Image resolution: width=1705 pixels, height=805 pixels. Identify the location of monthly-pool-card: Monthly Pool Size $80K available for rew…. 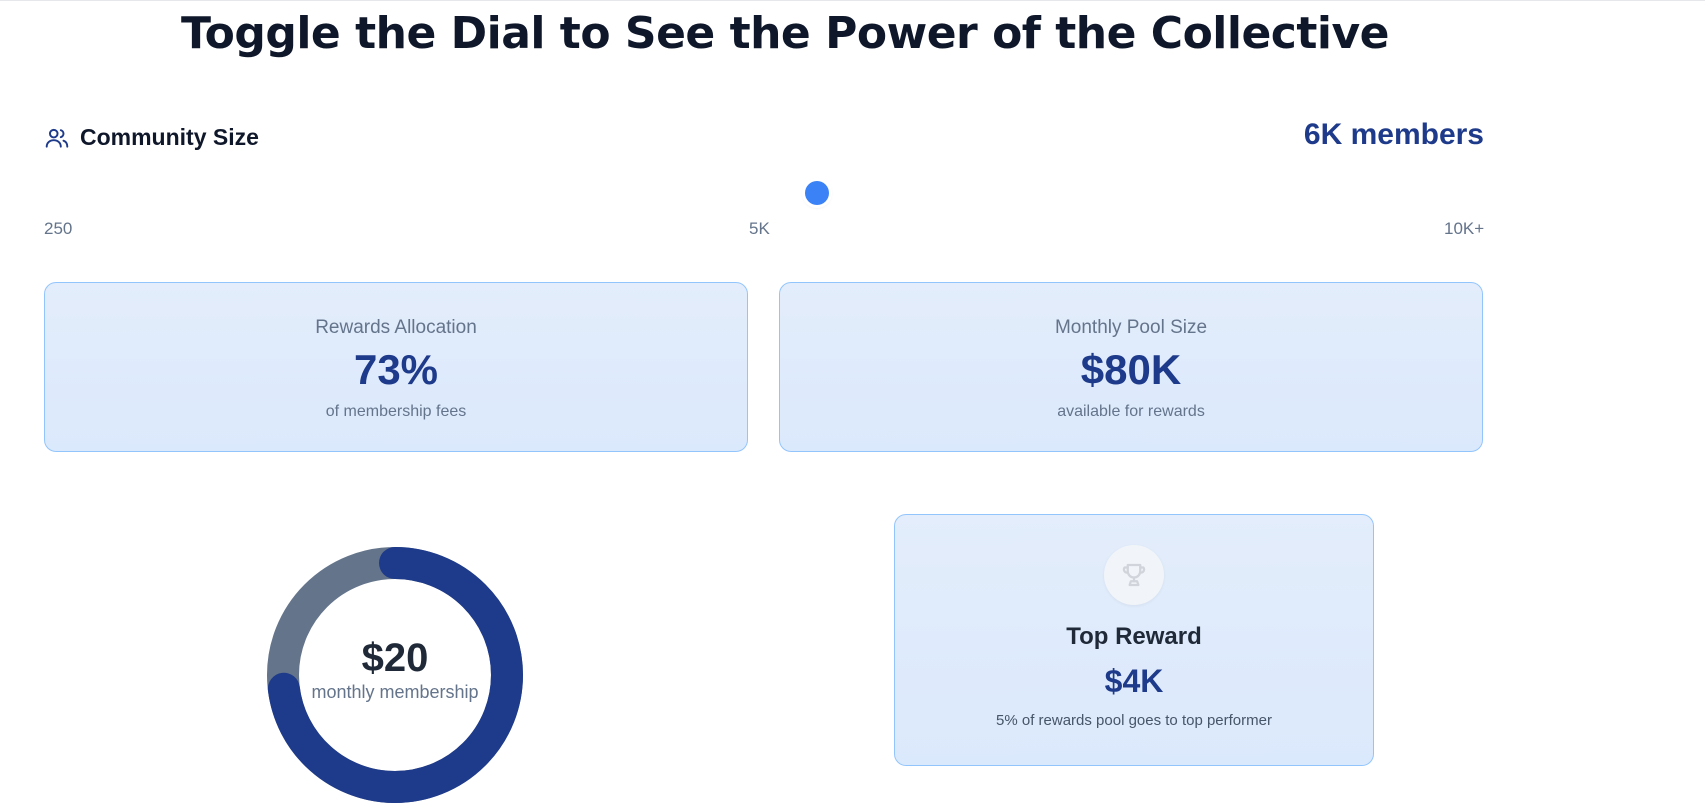
(1131, 367).